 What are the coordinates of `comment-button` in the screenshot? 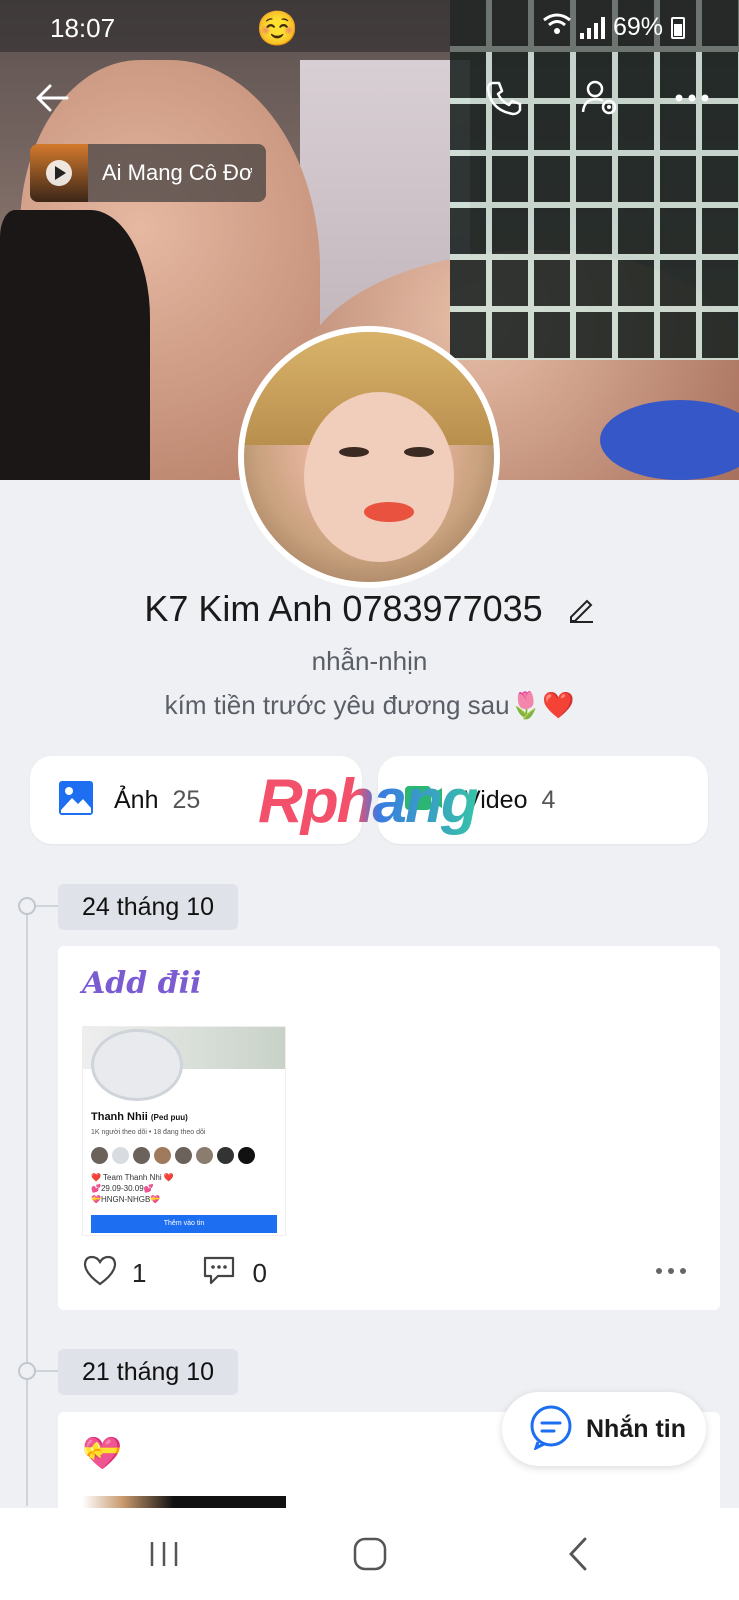 It's located at (219, 1273).